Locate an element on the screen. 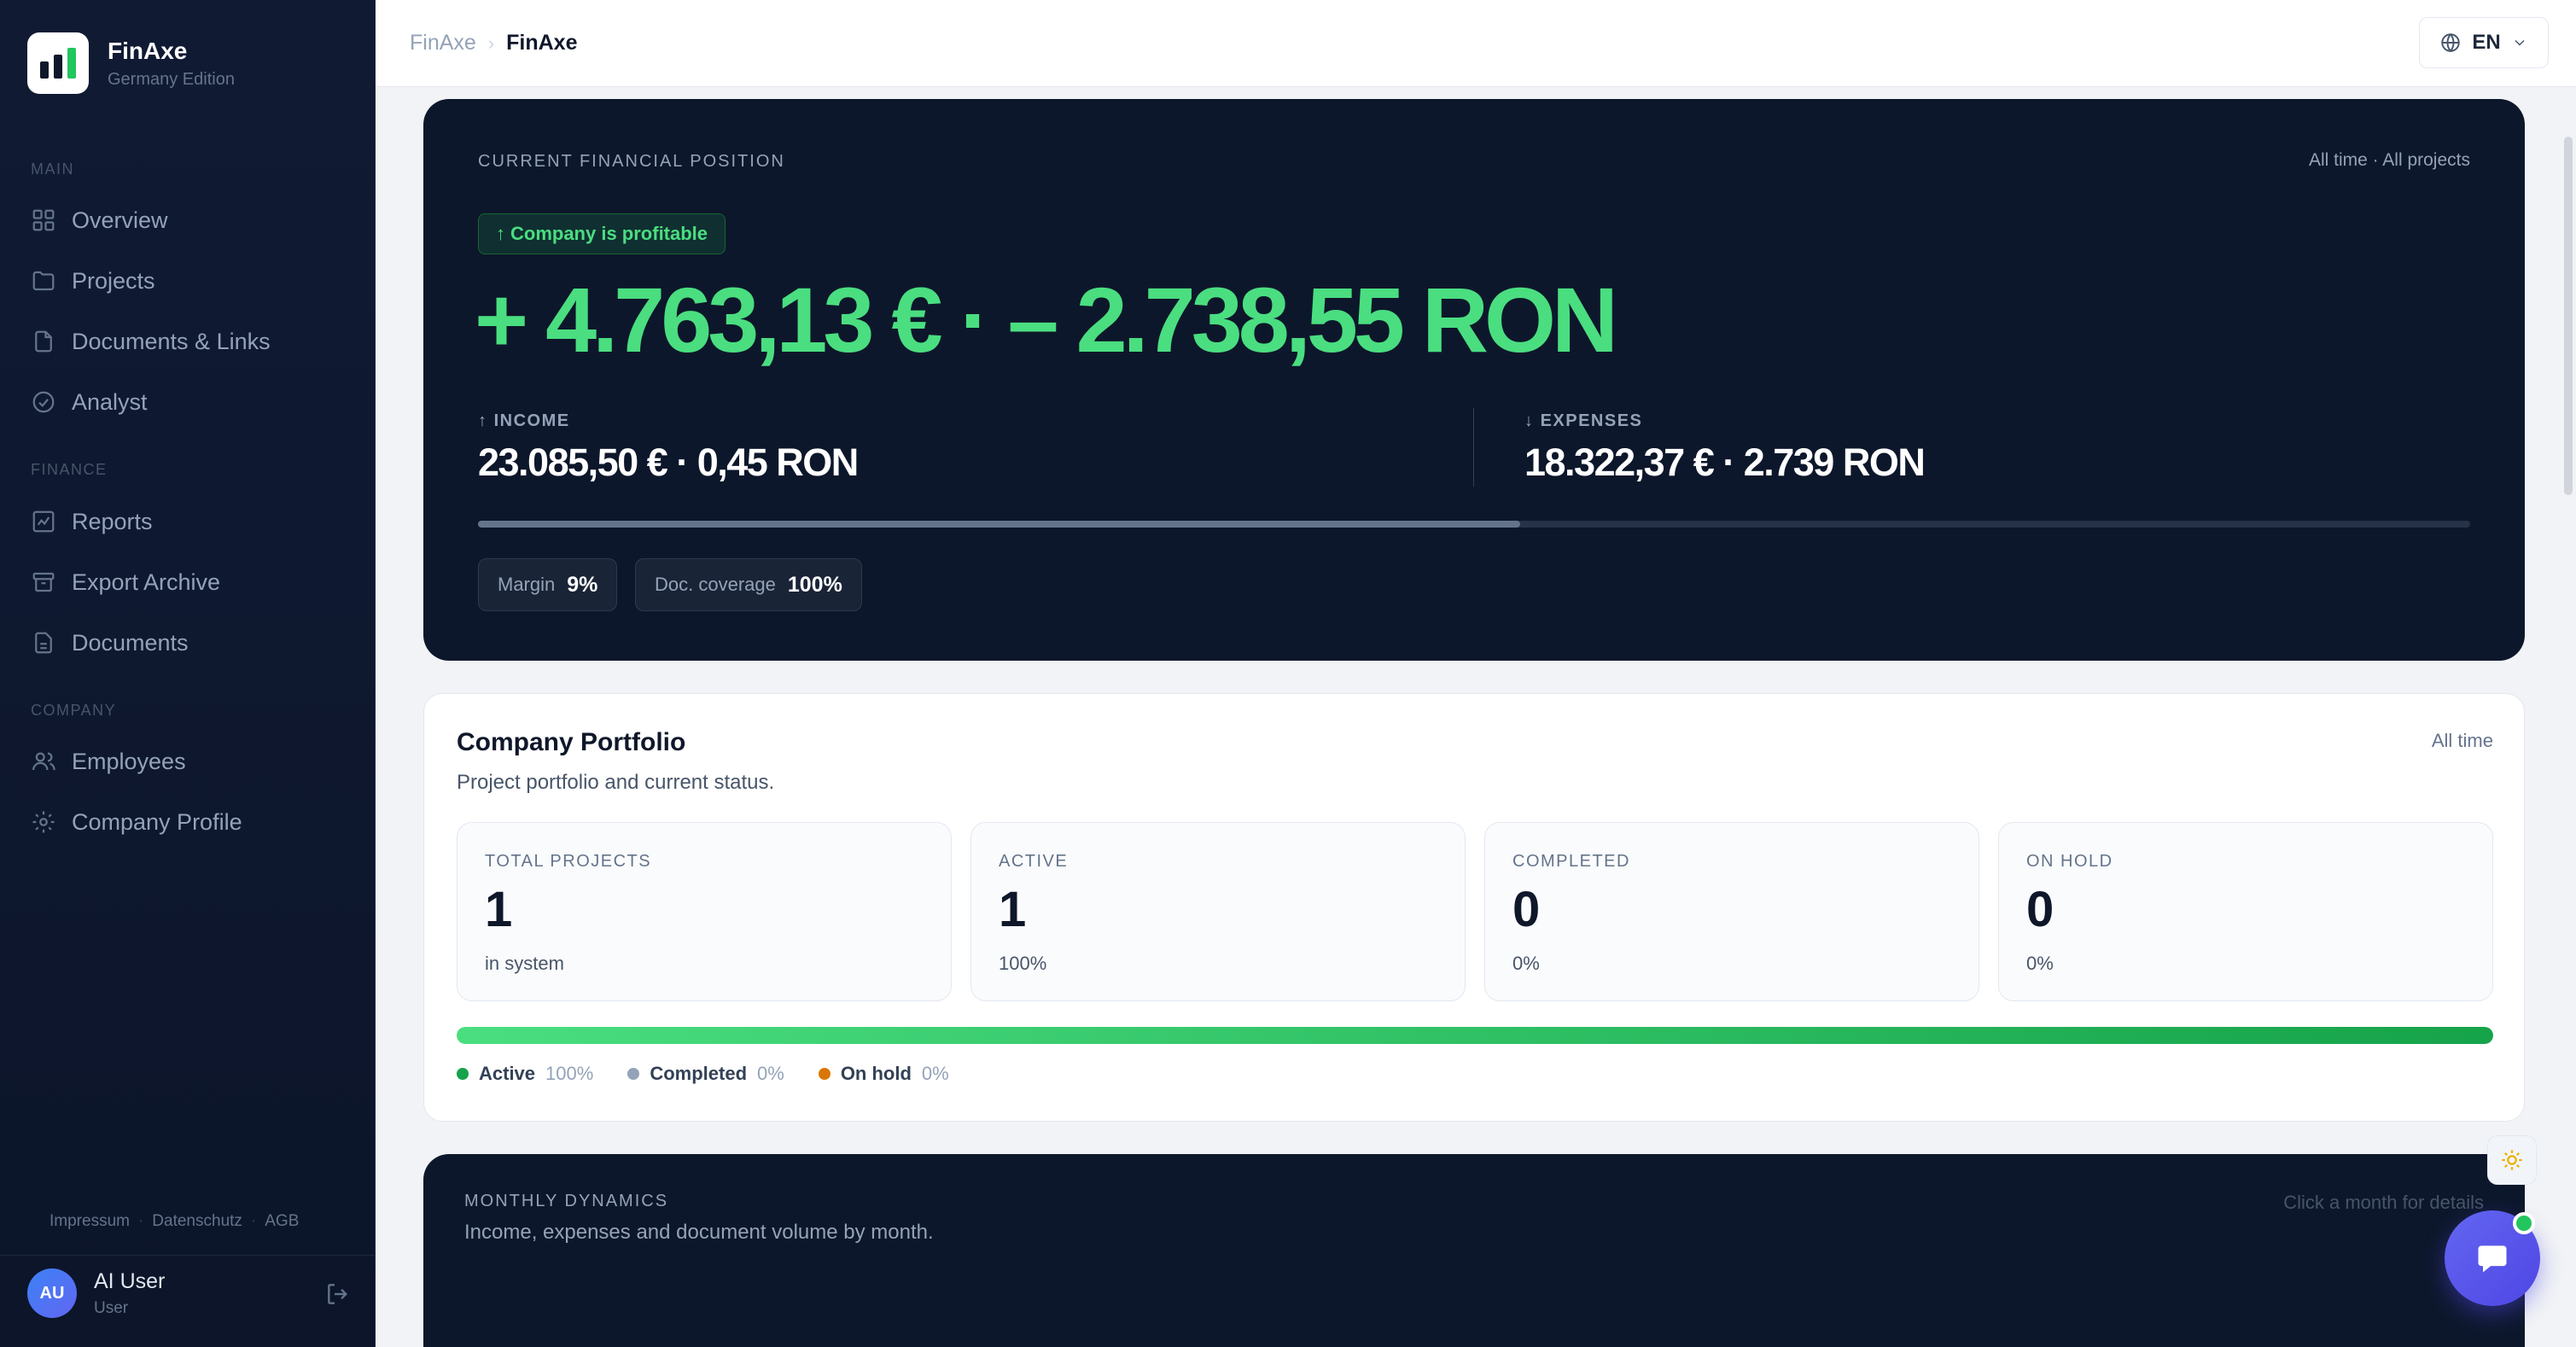 This screenshot has width=2576, height=1347. chevron-right-icon: › is located at coordinates (491, 43).